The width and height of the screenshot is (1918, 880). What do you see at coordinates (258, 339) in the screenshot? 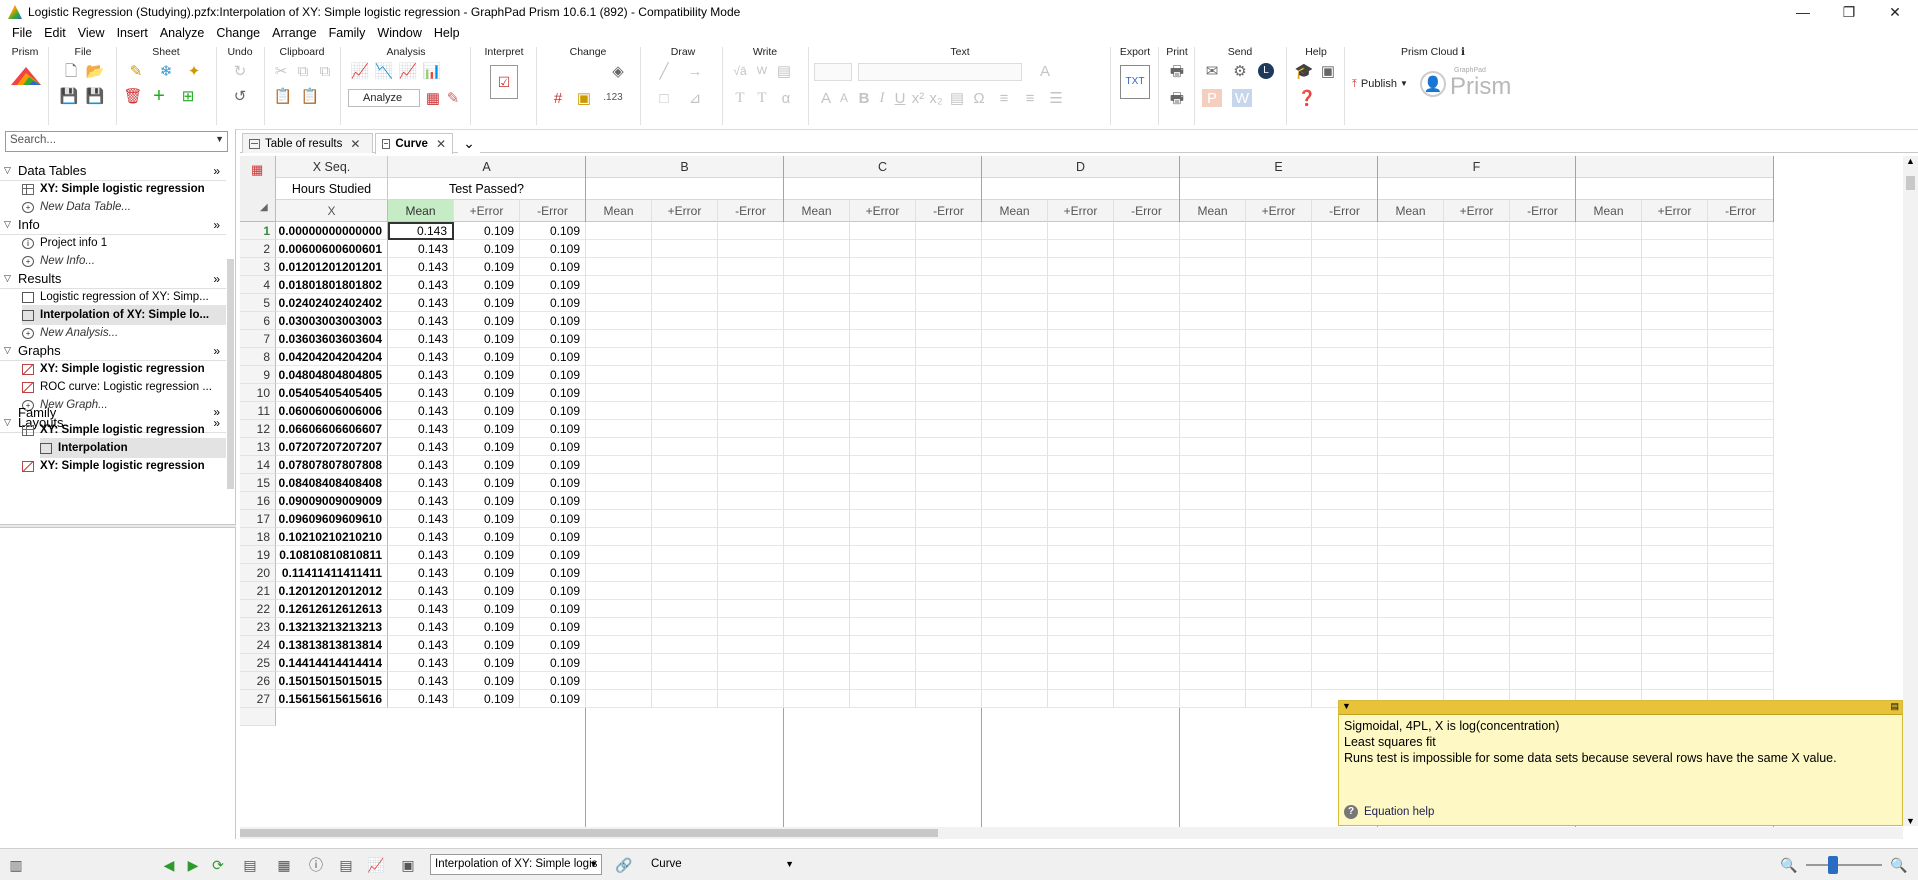
I see `row-number: 7` at bounding box center [258, 339].